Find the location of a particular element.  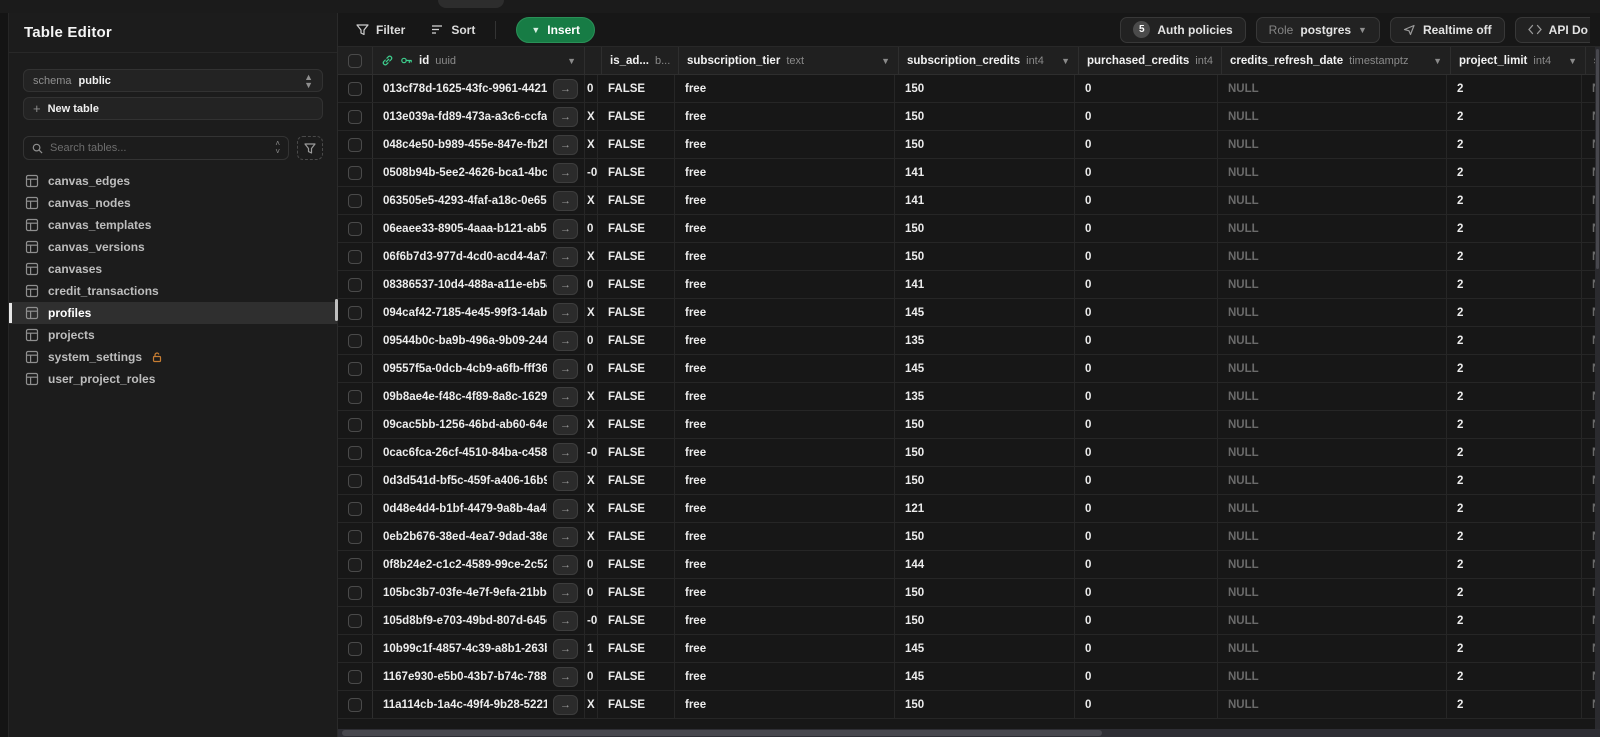

cell-id: 0d48e4d4-b1bf-4479-9a8b-4a4b... → is located at coordinates (479, 508).